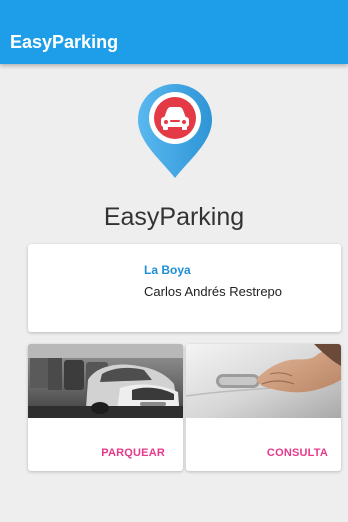  I want to click on parked-cars-photo, so click(105, 381).